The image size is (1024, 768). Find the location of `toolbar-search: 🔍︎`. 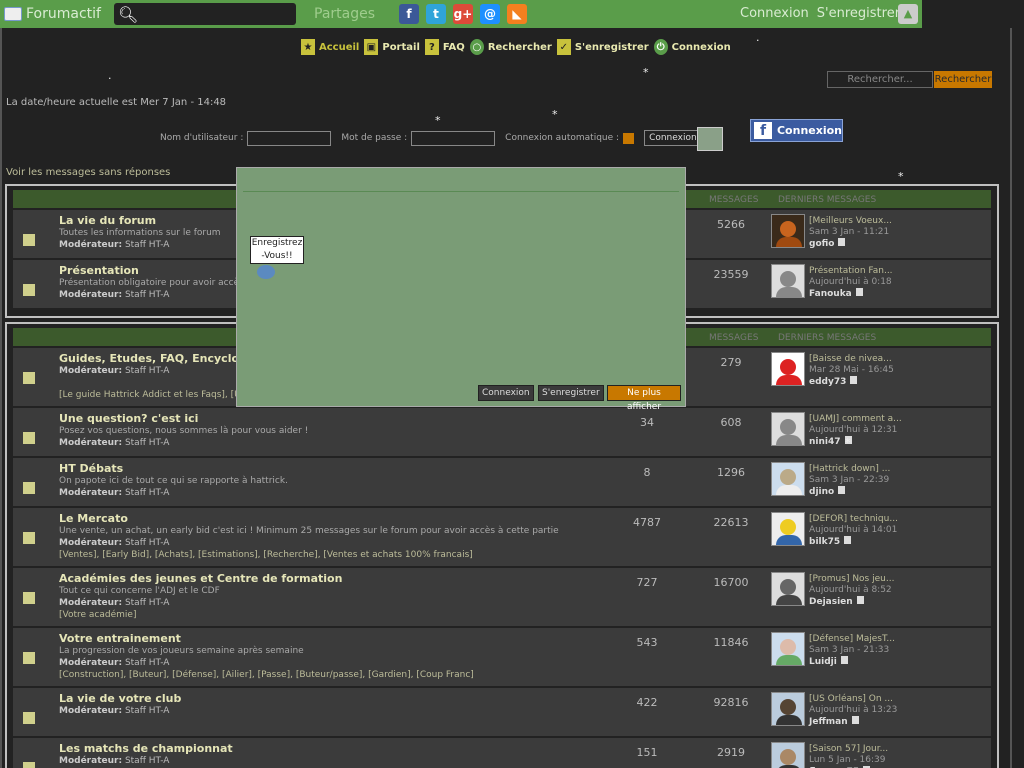

toolbar-search: 🔍︎ is located at coordinates (205, 14).